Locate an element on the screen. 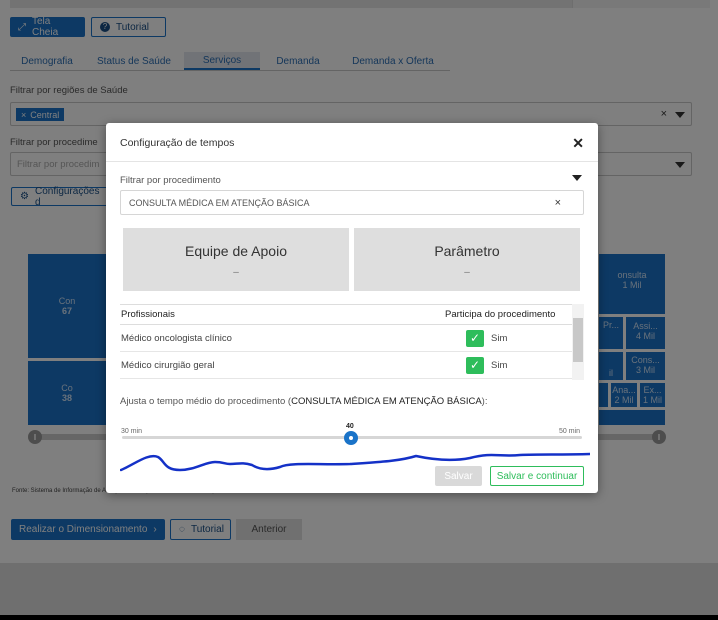 Image resolution: width=718 pixels, height=620 pixels. parameter-card: Parâmetro – is located at coordinates (467, 259).